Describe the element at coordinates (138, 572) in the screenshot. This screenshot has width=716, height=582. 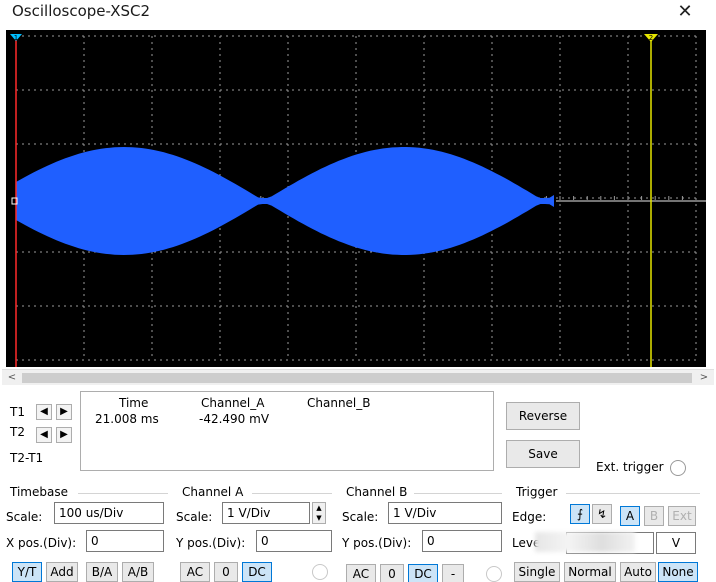
I see `mode-ab-button: A/B` at that location.